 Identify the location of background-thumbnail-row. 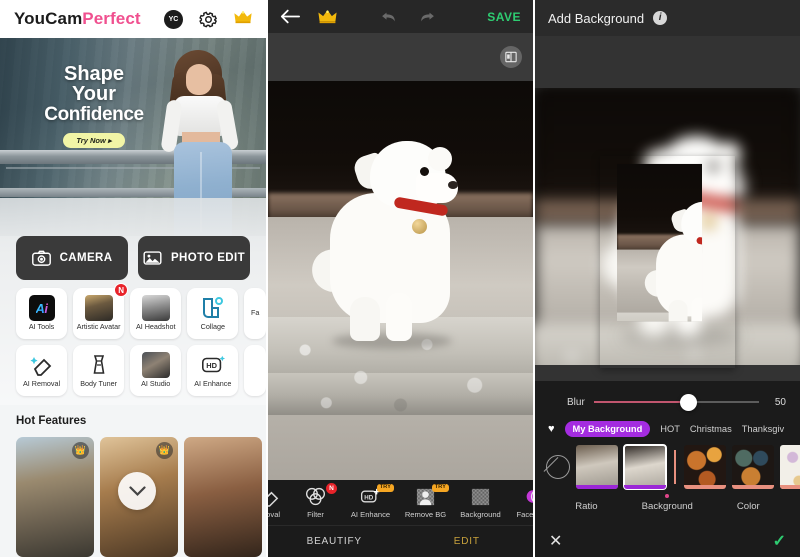
(667, 463).